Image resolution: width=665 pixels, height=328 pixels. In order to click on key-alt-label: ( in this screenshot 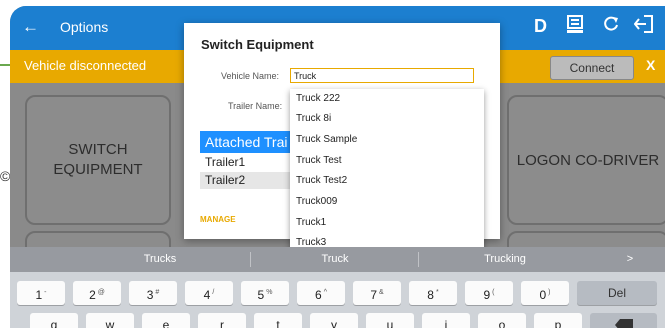, I will do `click(493, 292)`.